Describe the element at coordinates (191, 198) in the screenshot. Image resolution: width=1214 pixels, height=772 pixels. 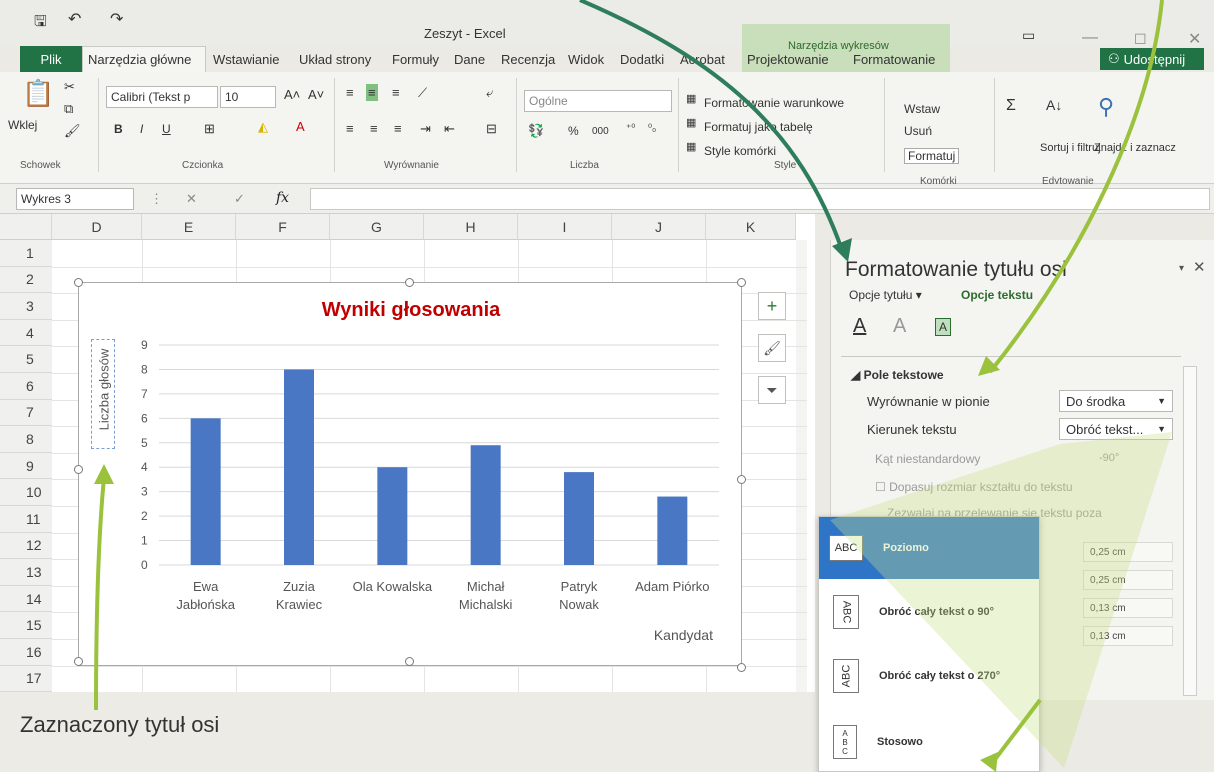
I see `cancel-icon: ✕` at that location.